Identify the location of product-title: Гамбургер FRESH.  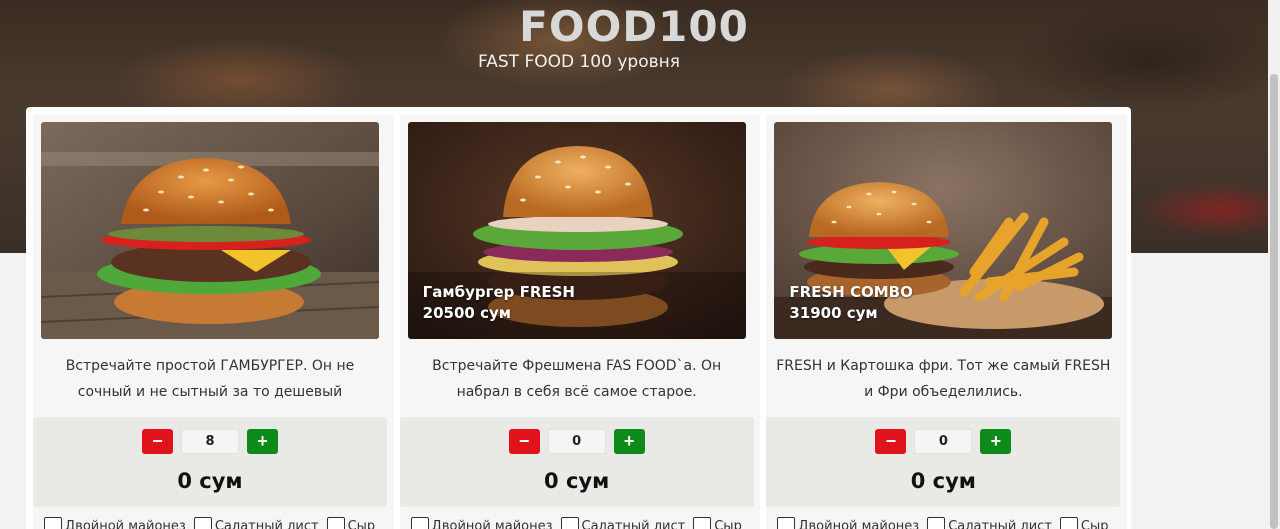
(498, 292).